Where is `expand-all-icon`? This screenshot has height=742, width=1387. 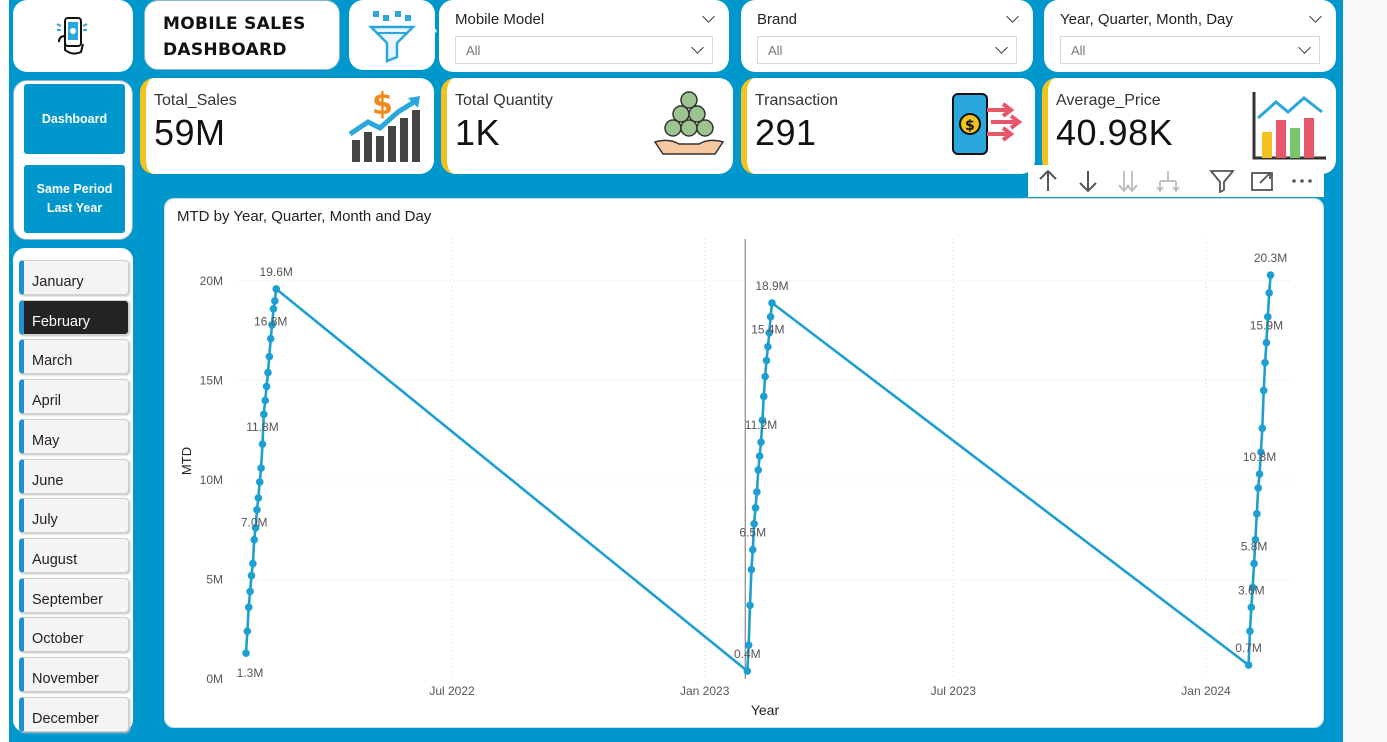 expand-all-icon is located at coordinates (1128, 181).